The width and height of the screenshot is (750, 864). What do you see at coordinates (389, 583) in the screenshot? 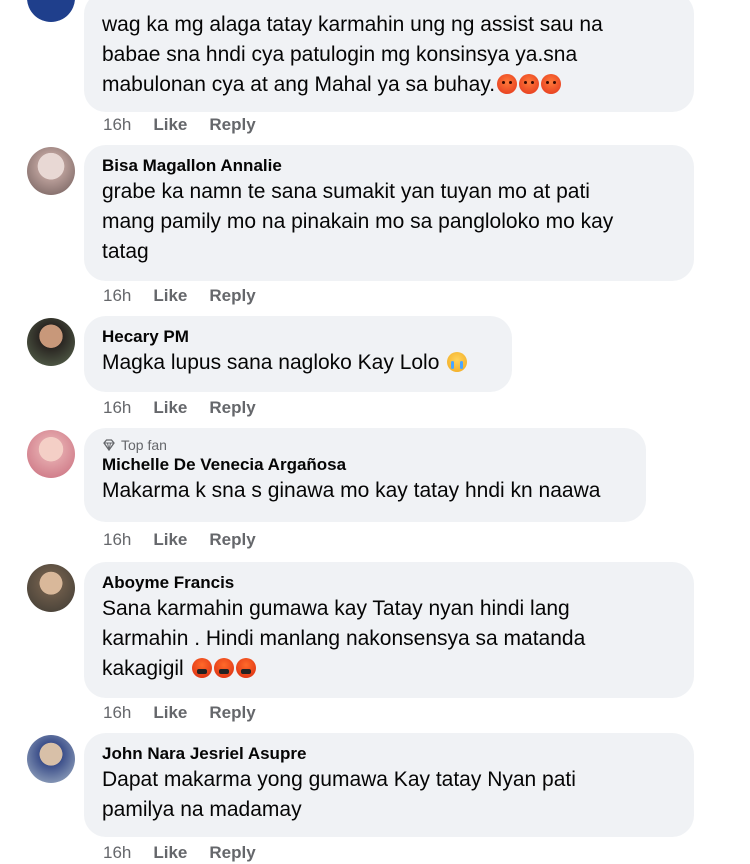
I see `comment-author: Aboyme Francis` at bounding box center [389, 583].